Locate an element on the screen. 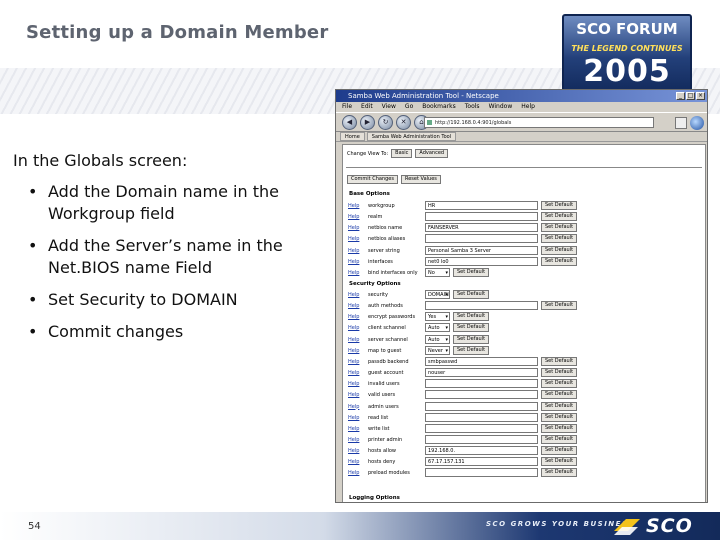 The height and width of the screenshot is (540, 720). option-input: FAINSERVER is located at coordinates (481, 228).